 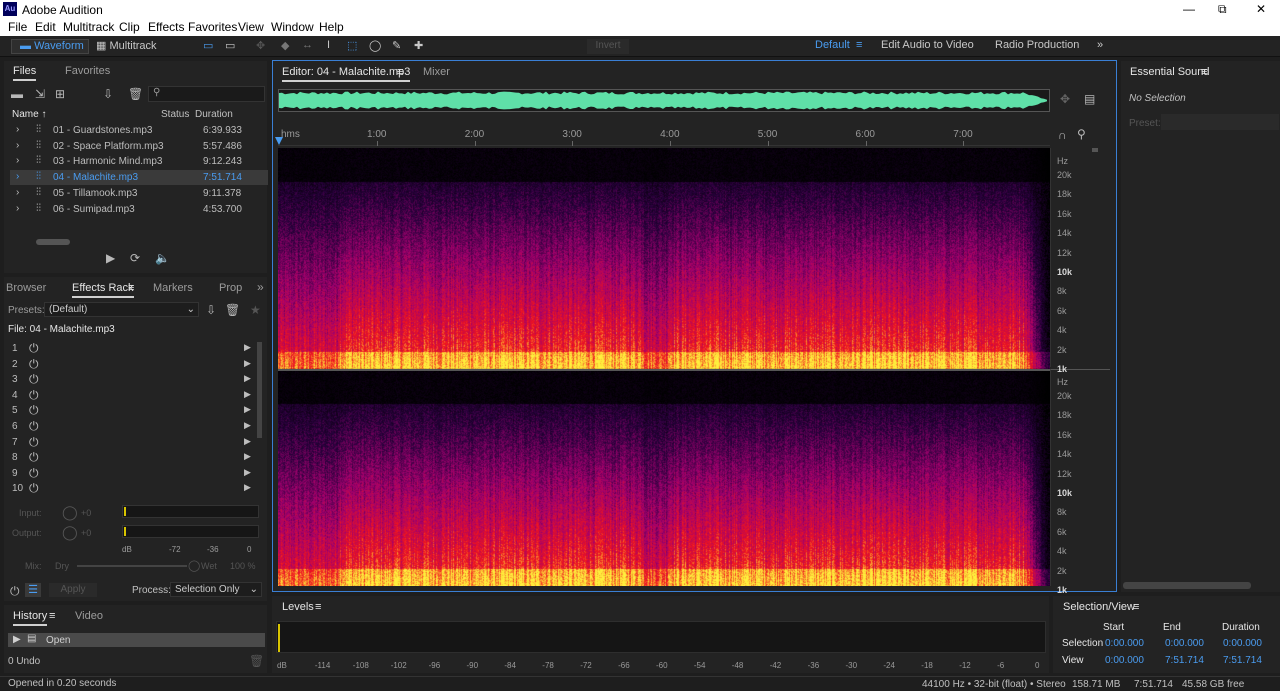 I want to click on file-row: › ⫶⫶ 05 - Tillamook.mp3 9:11.378, so click(x=139, y=193).